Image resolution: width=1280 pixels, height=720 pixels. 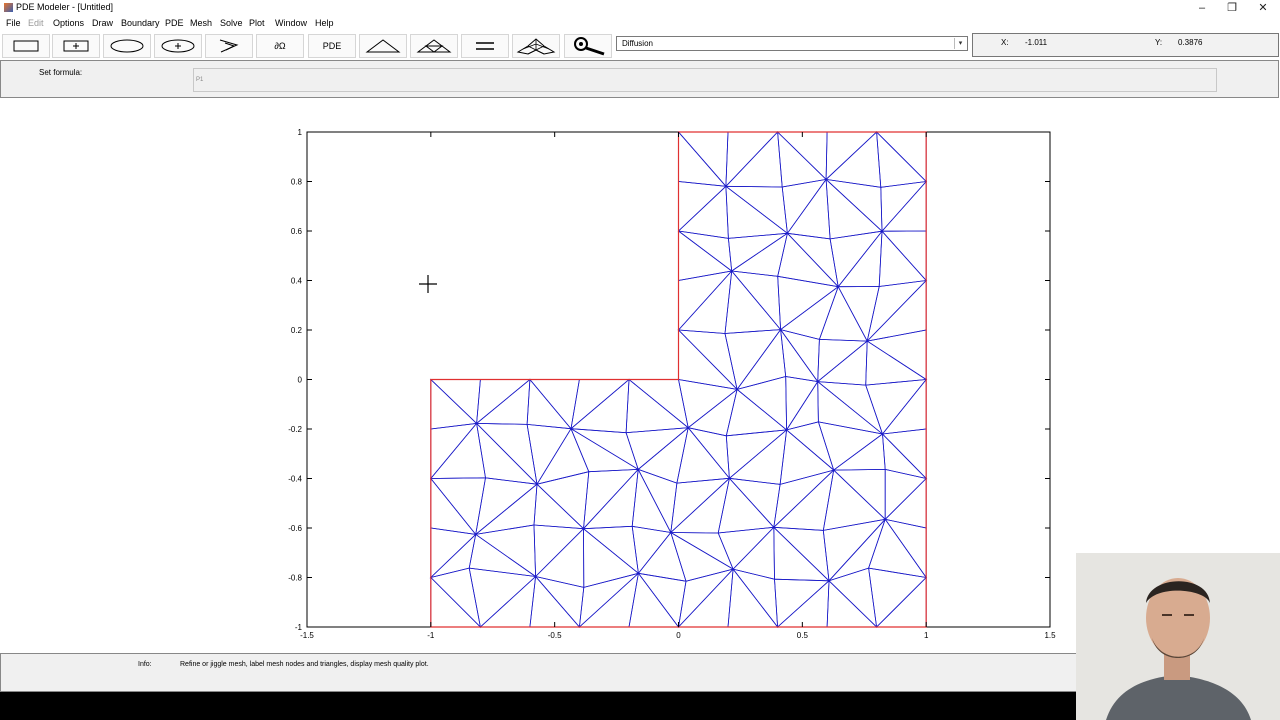 I want to click on centered-rectangle-button, so click(x=76, y=46).